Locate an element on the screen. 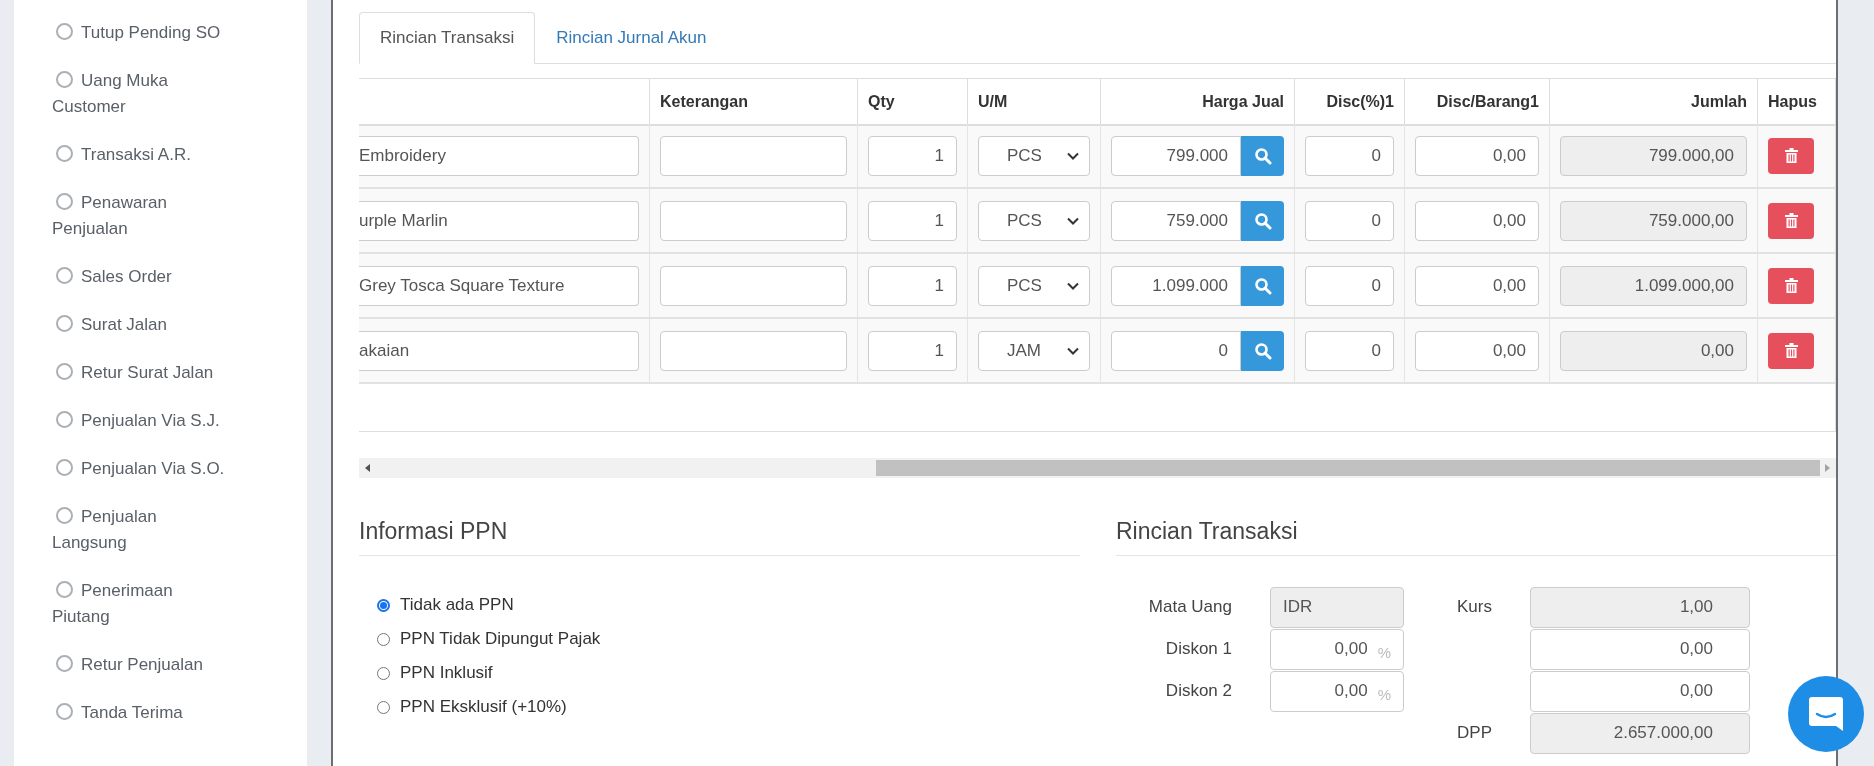  horizontal-scrollbar is located at coordinates (1097, 468).